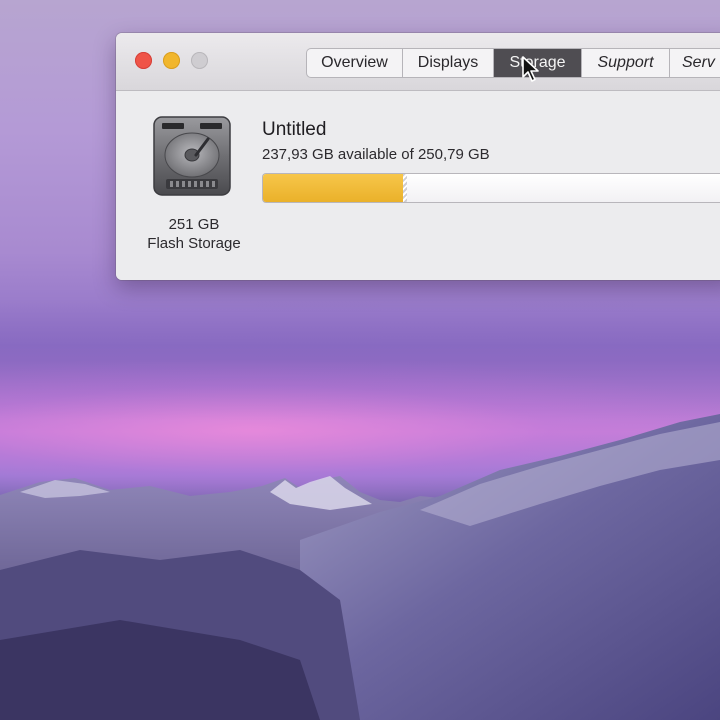  Describe the element at coordinates (405, 188) in the screenshot. I see `storage-other-segment` at that location.